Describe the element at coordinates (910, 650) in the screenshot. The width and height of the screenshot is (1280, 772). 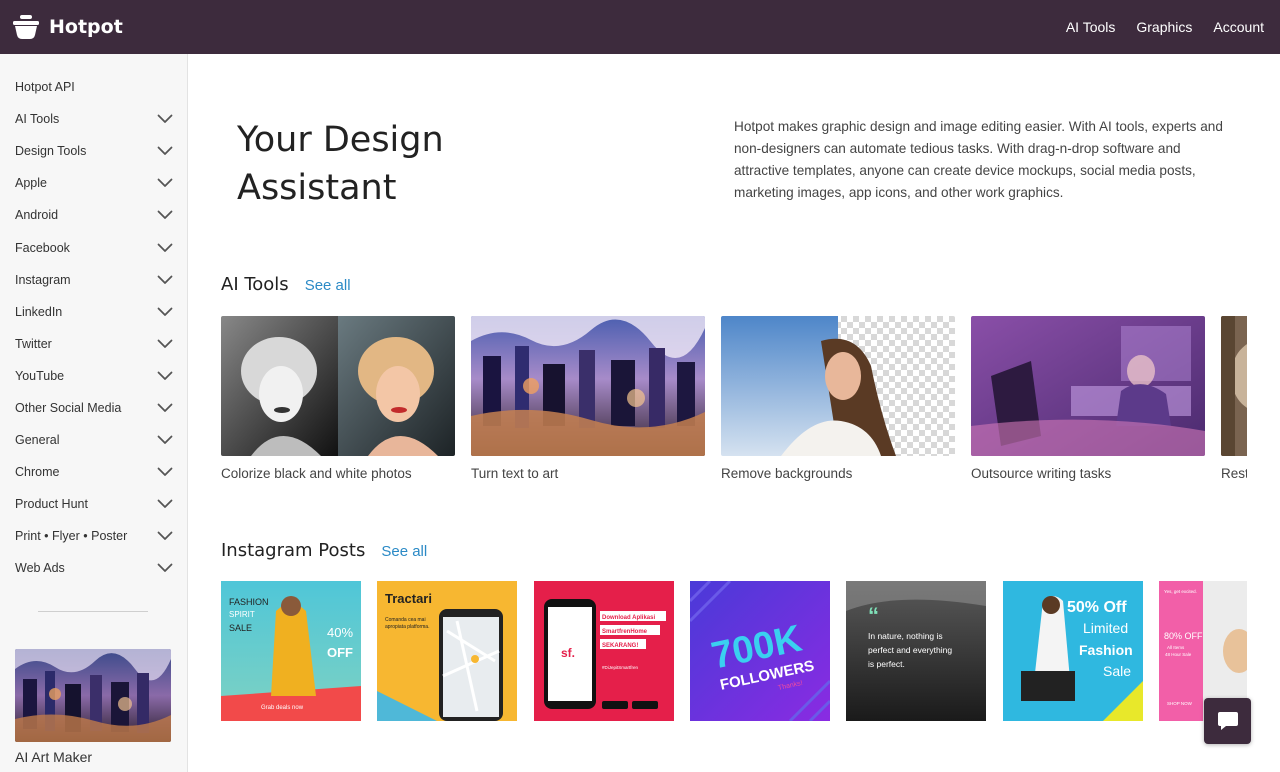
I see `post-text: perfect and everything` at that location.